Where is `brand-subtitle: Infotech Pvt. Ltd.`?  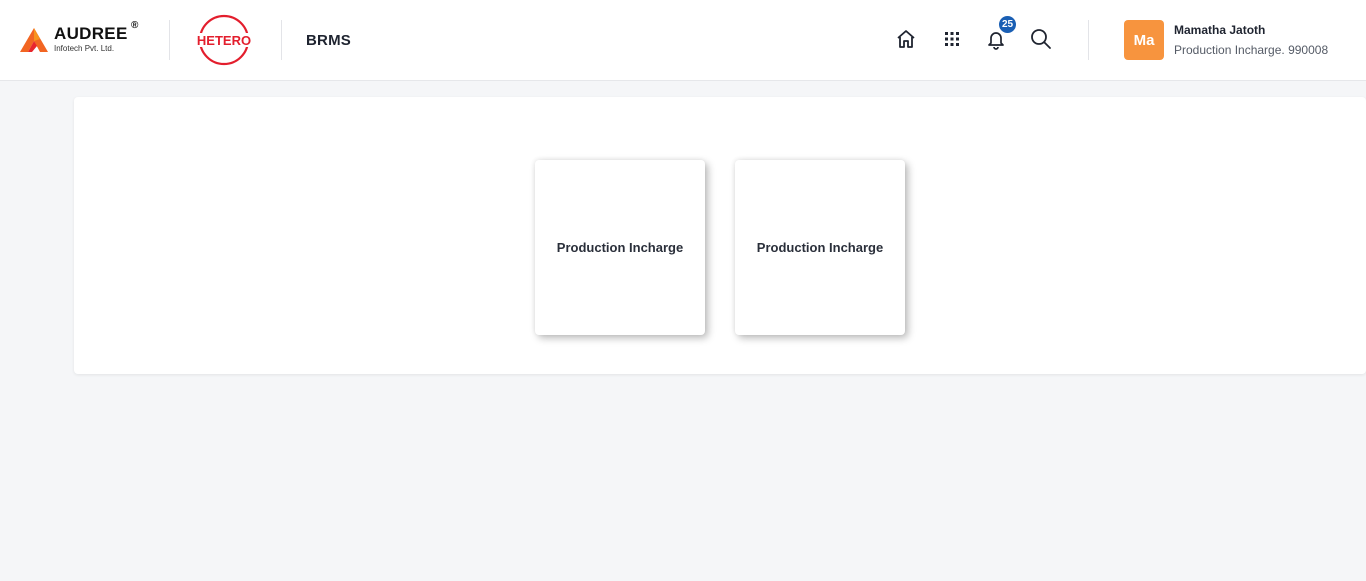
brand-subtitle: Infotech Pvt. Ltd. is located at coordinates (84, 48).